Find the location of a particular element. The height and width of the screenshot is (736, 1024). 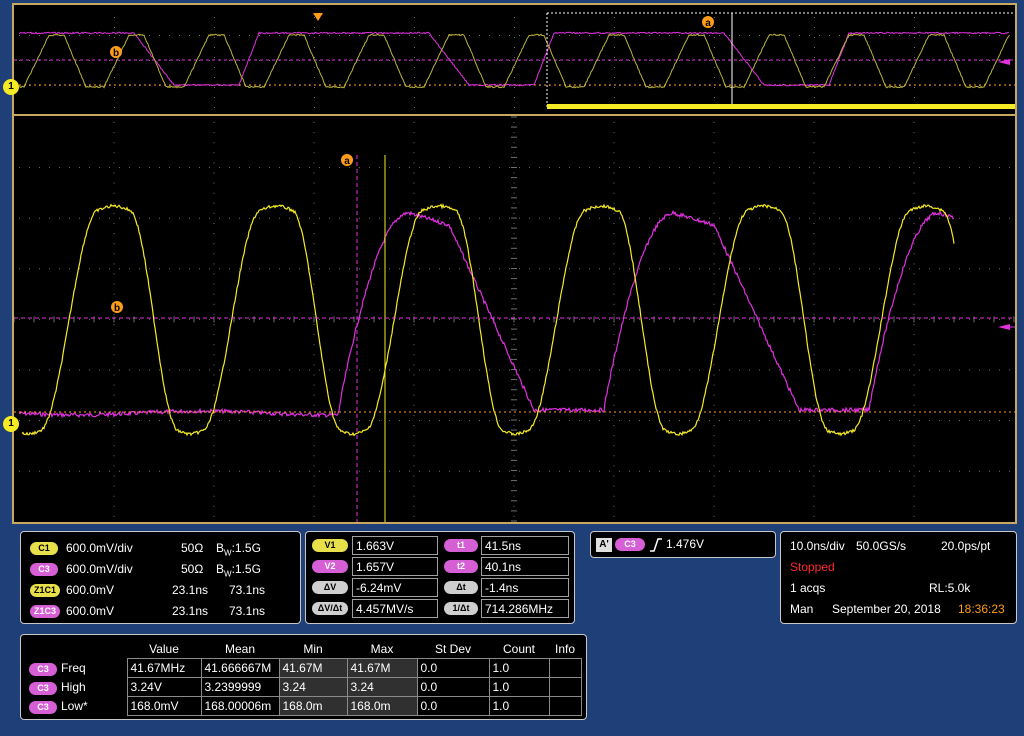

channel-badge: Z1C1 is located at coordinates (45, 590).